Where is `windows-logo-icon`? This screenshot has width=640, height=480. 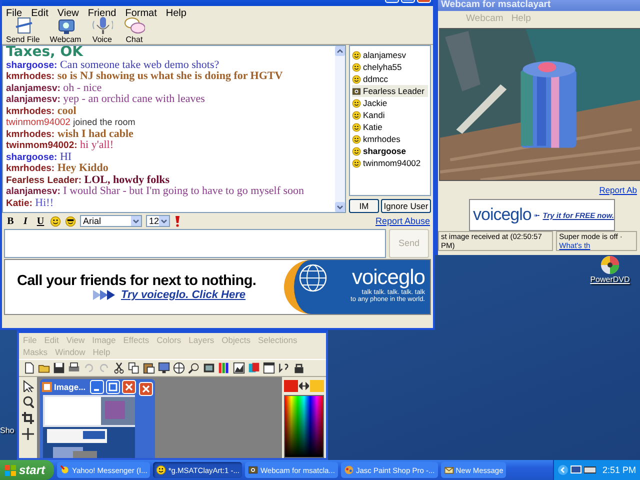 windows-logo-icon is located at coordinates (10, 470).